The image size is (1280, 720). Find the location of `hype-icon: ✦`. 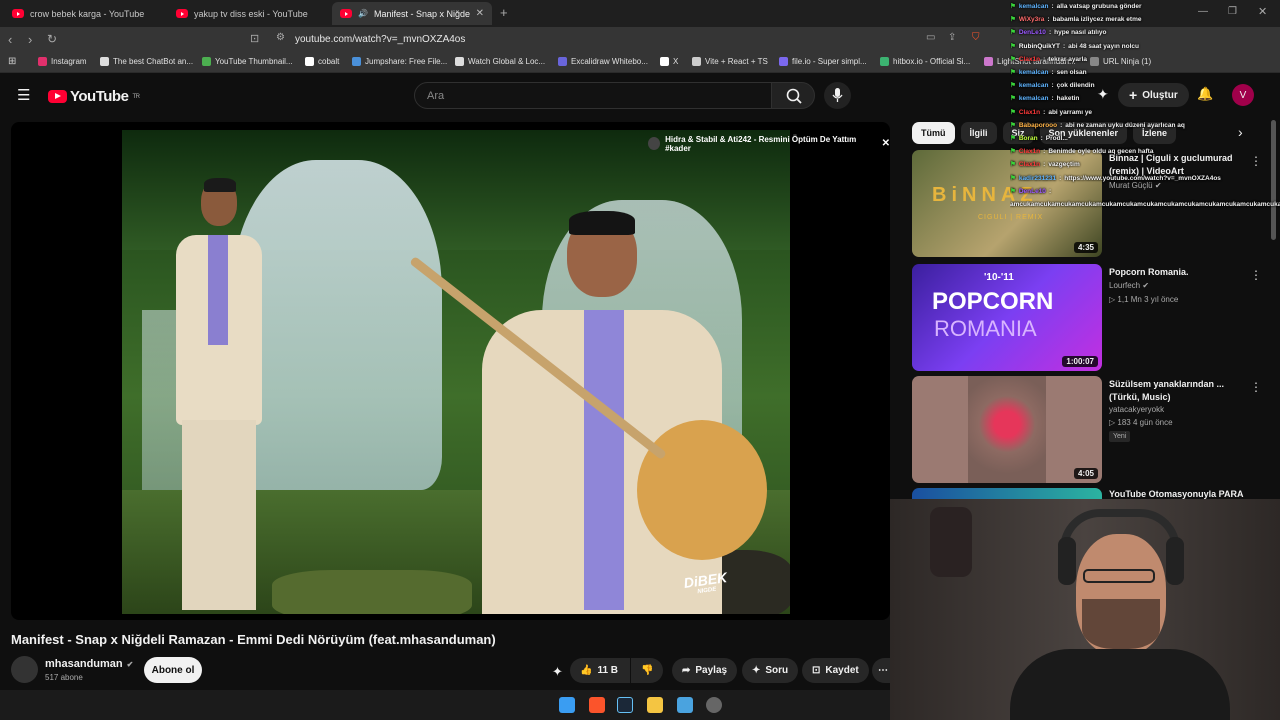

hype-icon: ✦ is located at coordinates (557, 672).